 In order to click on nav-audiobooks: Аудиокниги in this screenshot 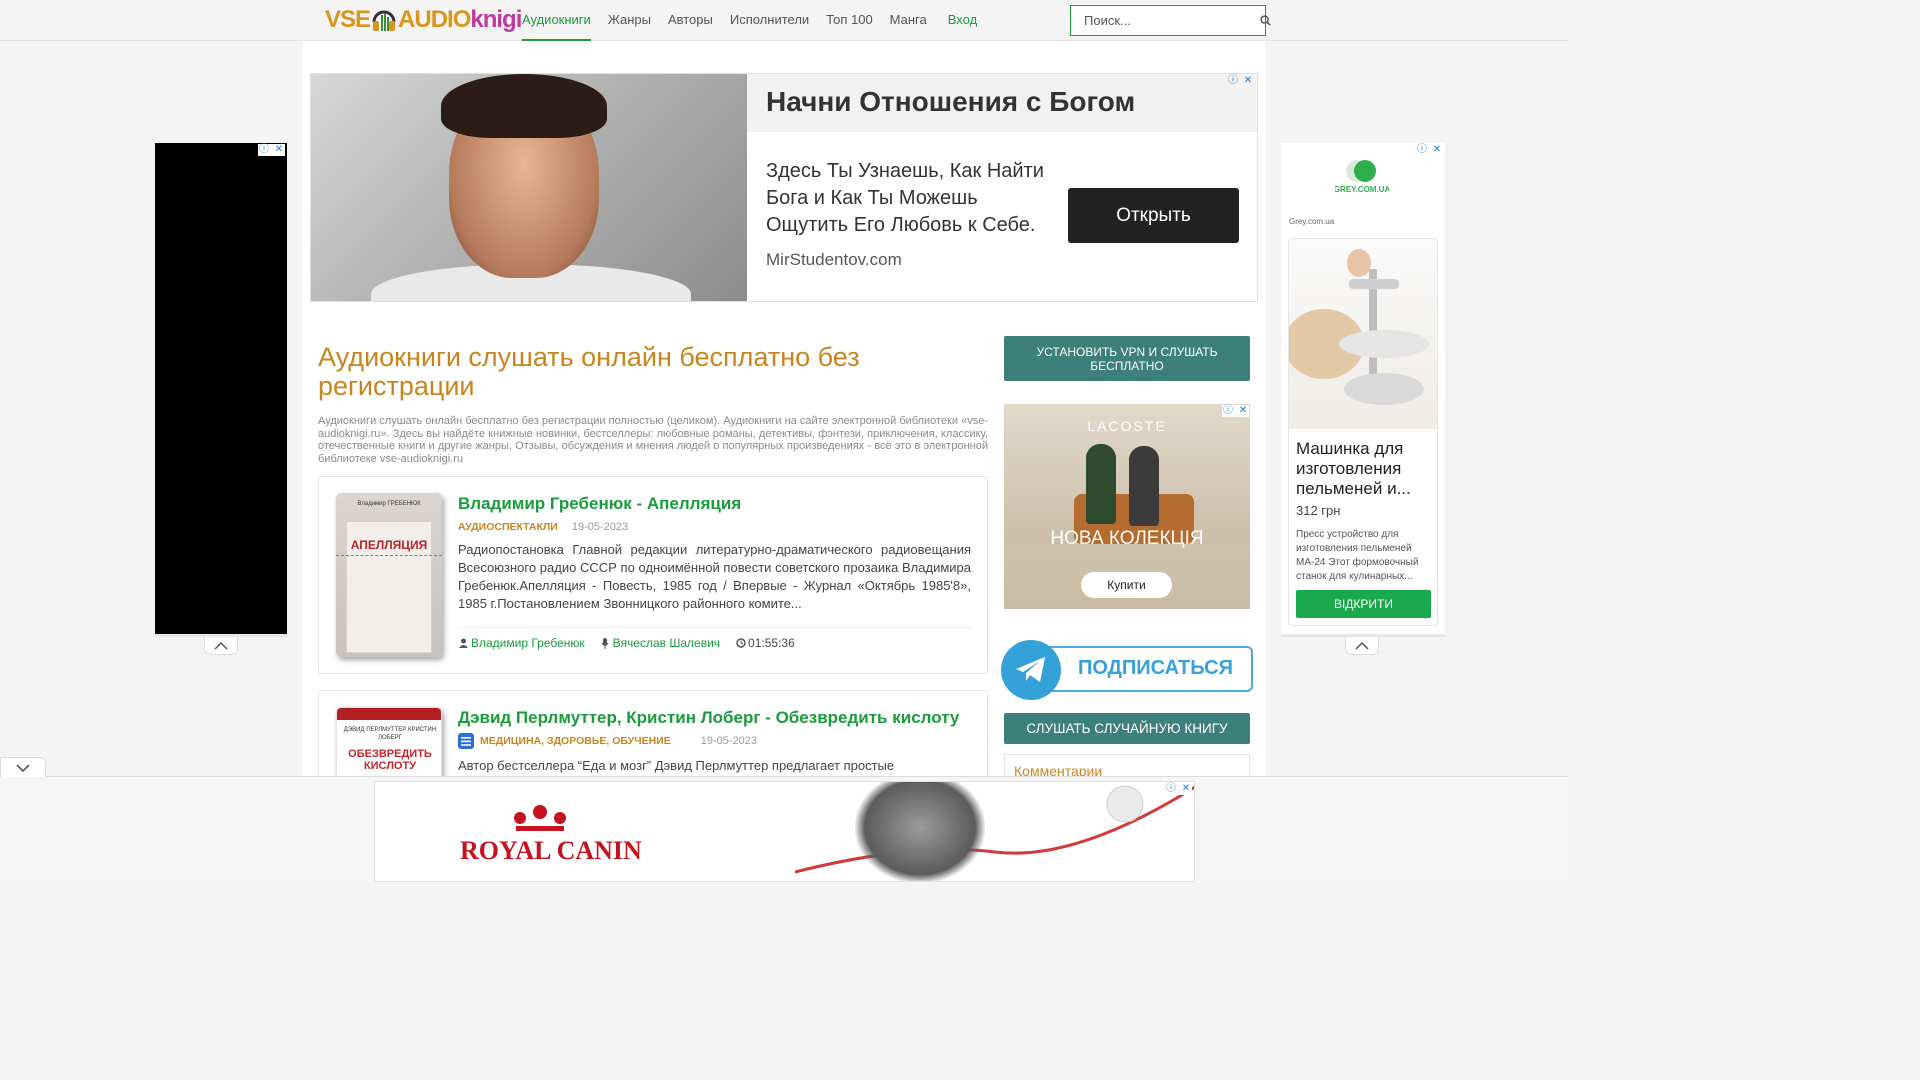, I will do `click(556, 20)`.